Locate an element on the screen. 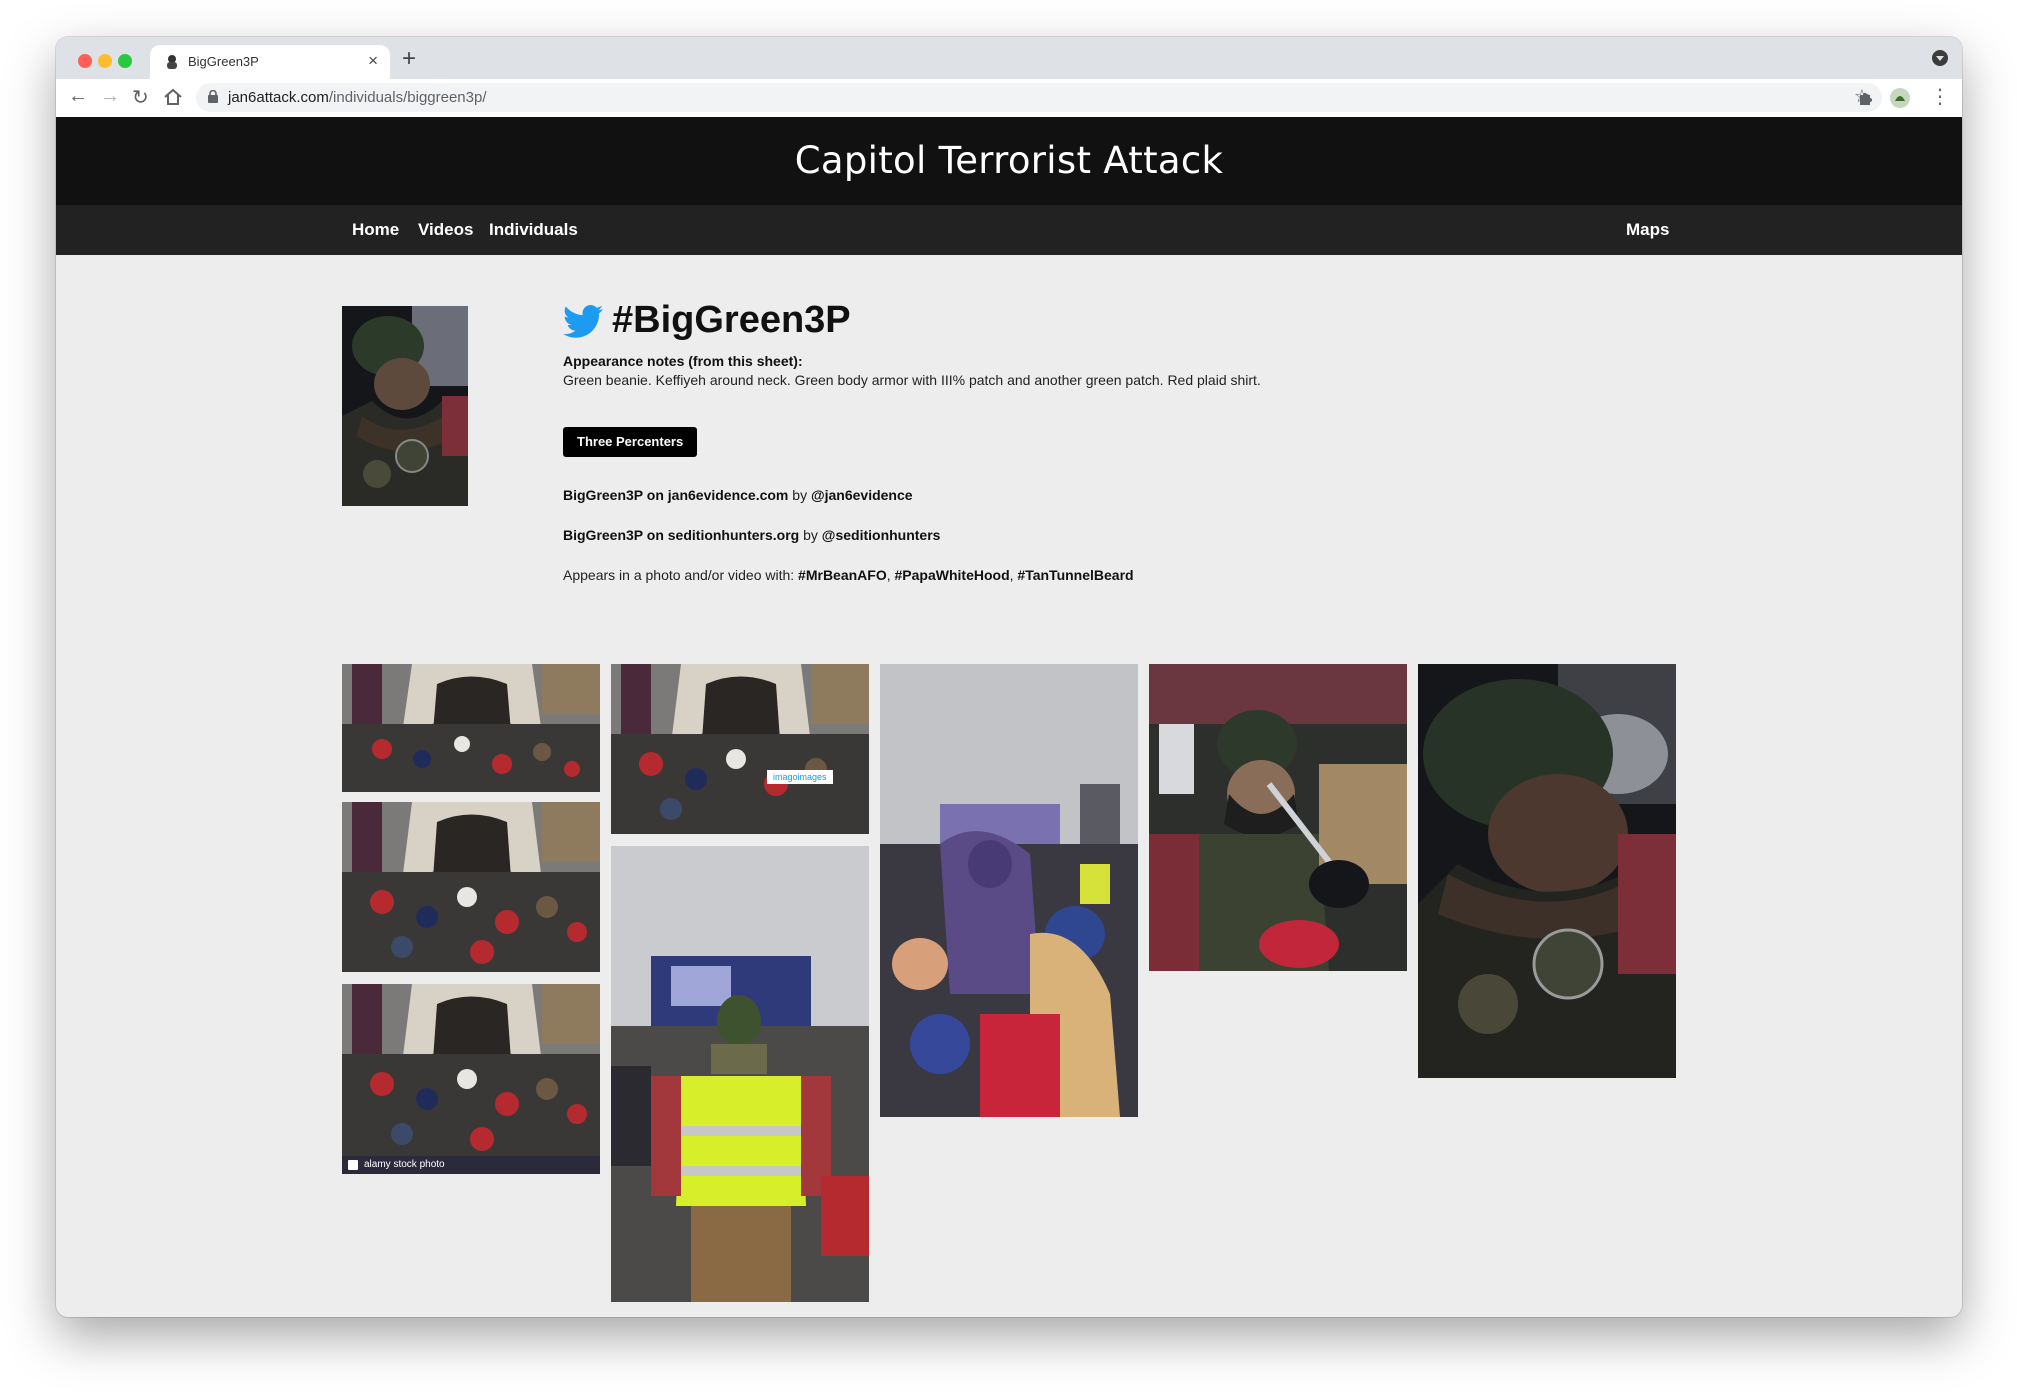 The height and width of the screenshot is (1392, 2017). twitter-bird-icon is located at coordinates (583, 322).